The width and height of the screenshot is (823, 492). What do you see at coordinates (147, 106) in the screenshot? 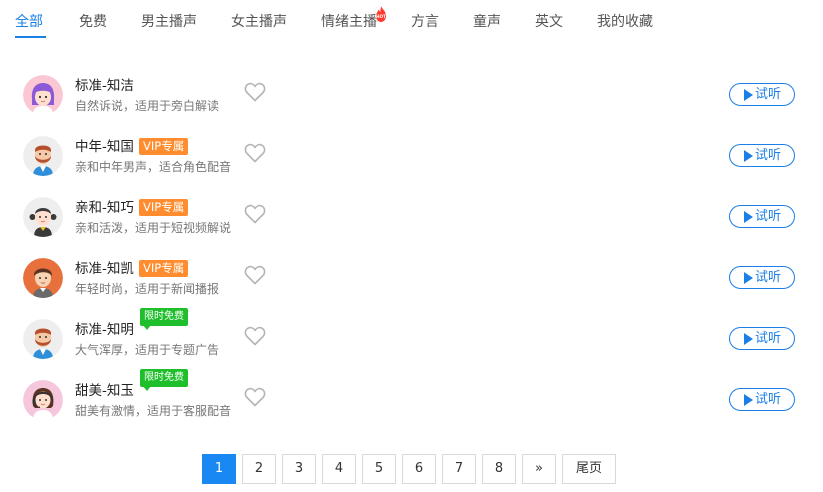
I see `voice-description: 自然诉说，适用于旁白解读` at bounding box center [147, 106].